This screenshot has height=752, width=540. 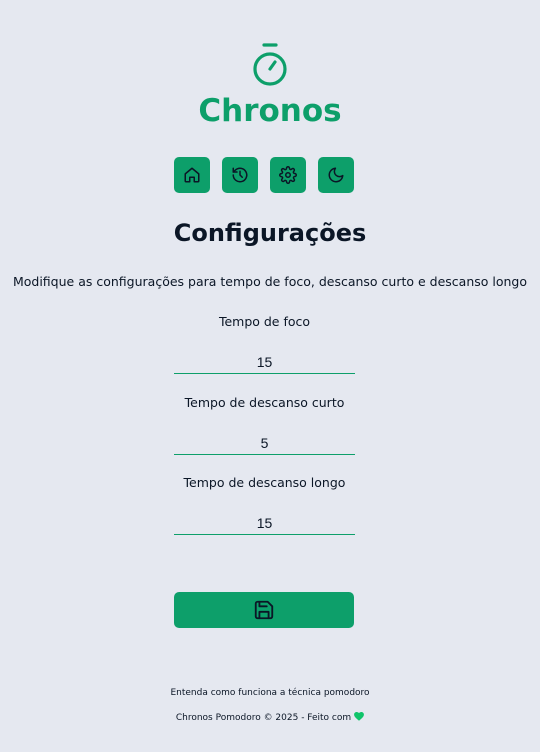 What do you see at coordinates (264, 362) in the screenshot?
I see `focus-time-input` at bounding box center [264, 362].